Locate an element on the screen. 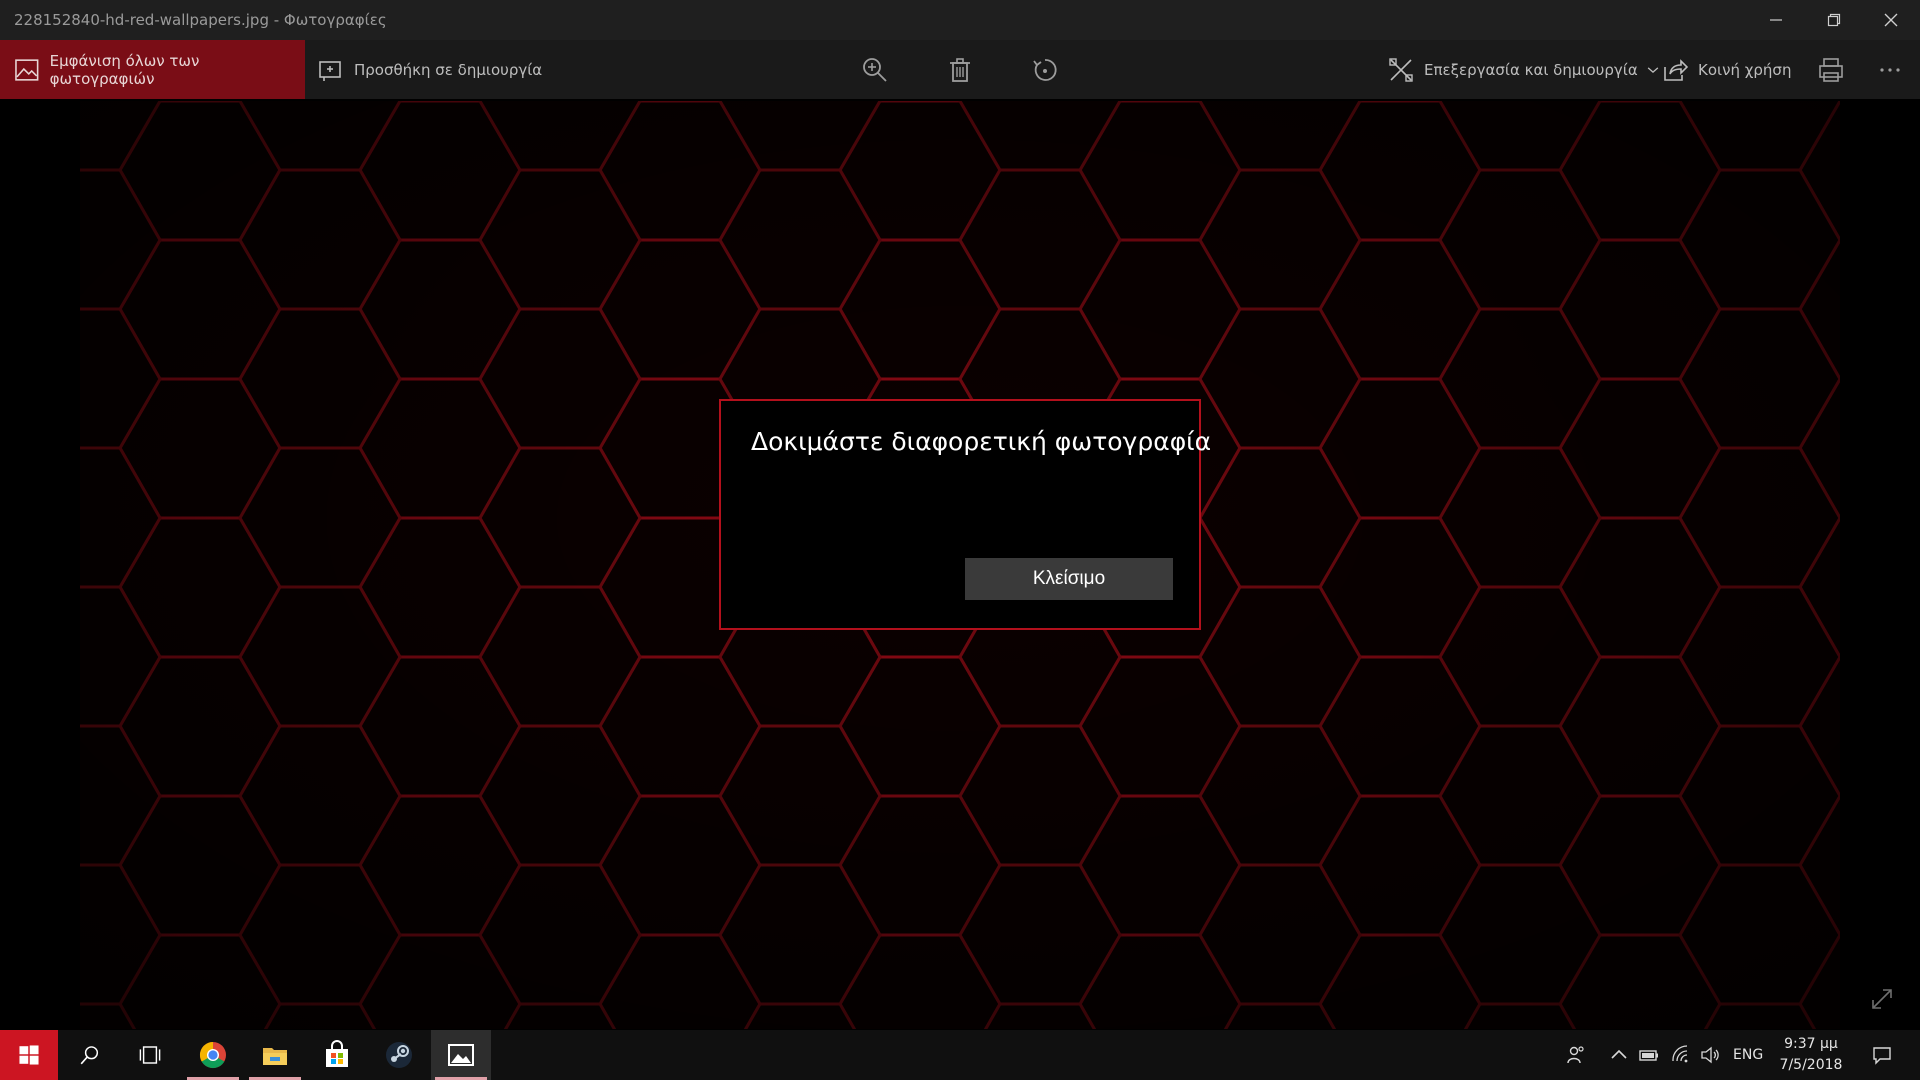 This screenshot has height=1080, width=1920. restore-button is located at coordinates (1834, 20).